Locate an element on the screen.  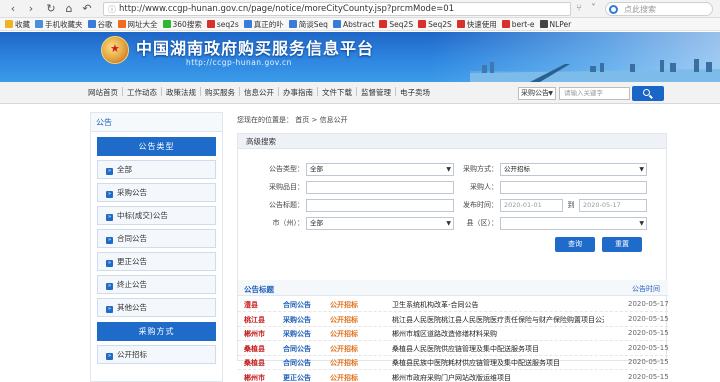
nav-item: 文件下载 is located at coordinates (337, 93).